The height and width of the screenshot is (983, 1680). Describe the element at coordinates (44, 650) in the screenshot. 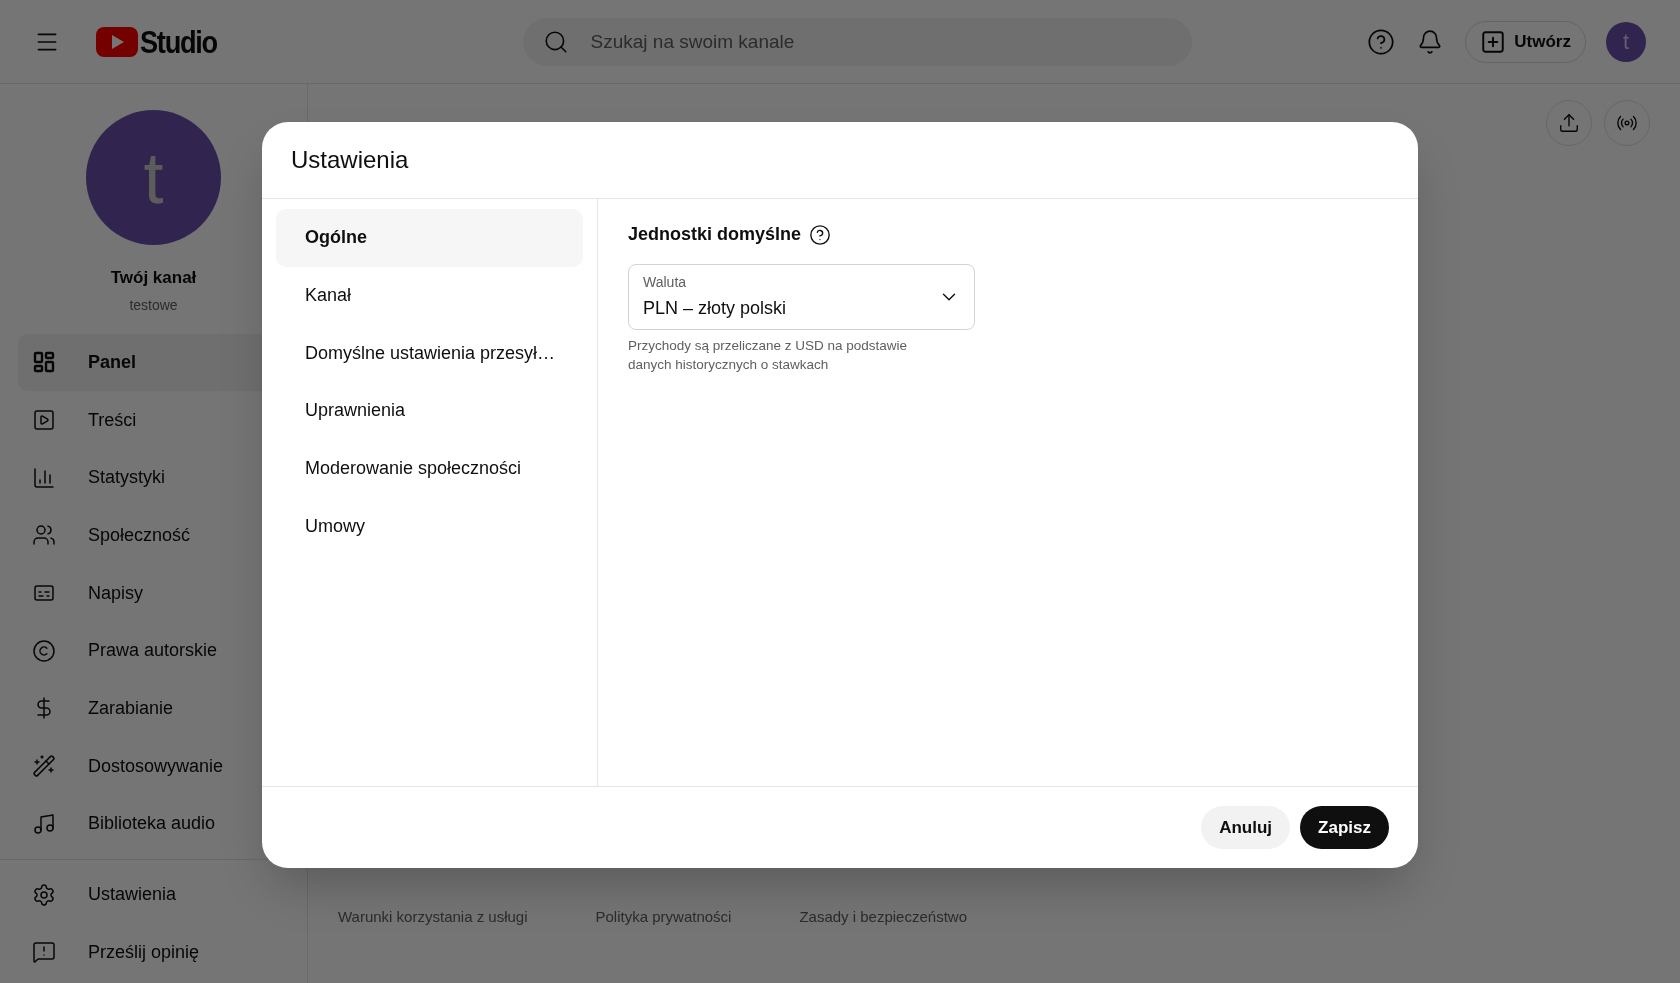

I see `copyright-icon` at that location.